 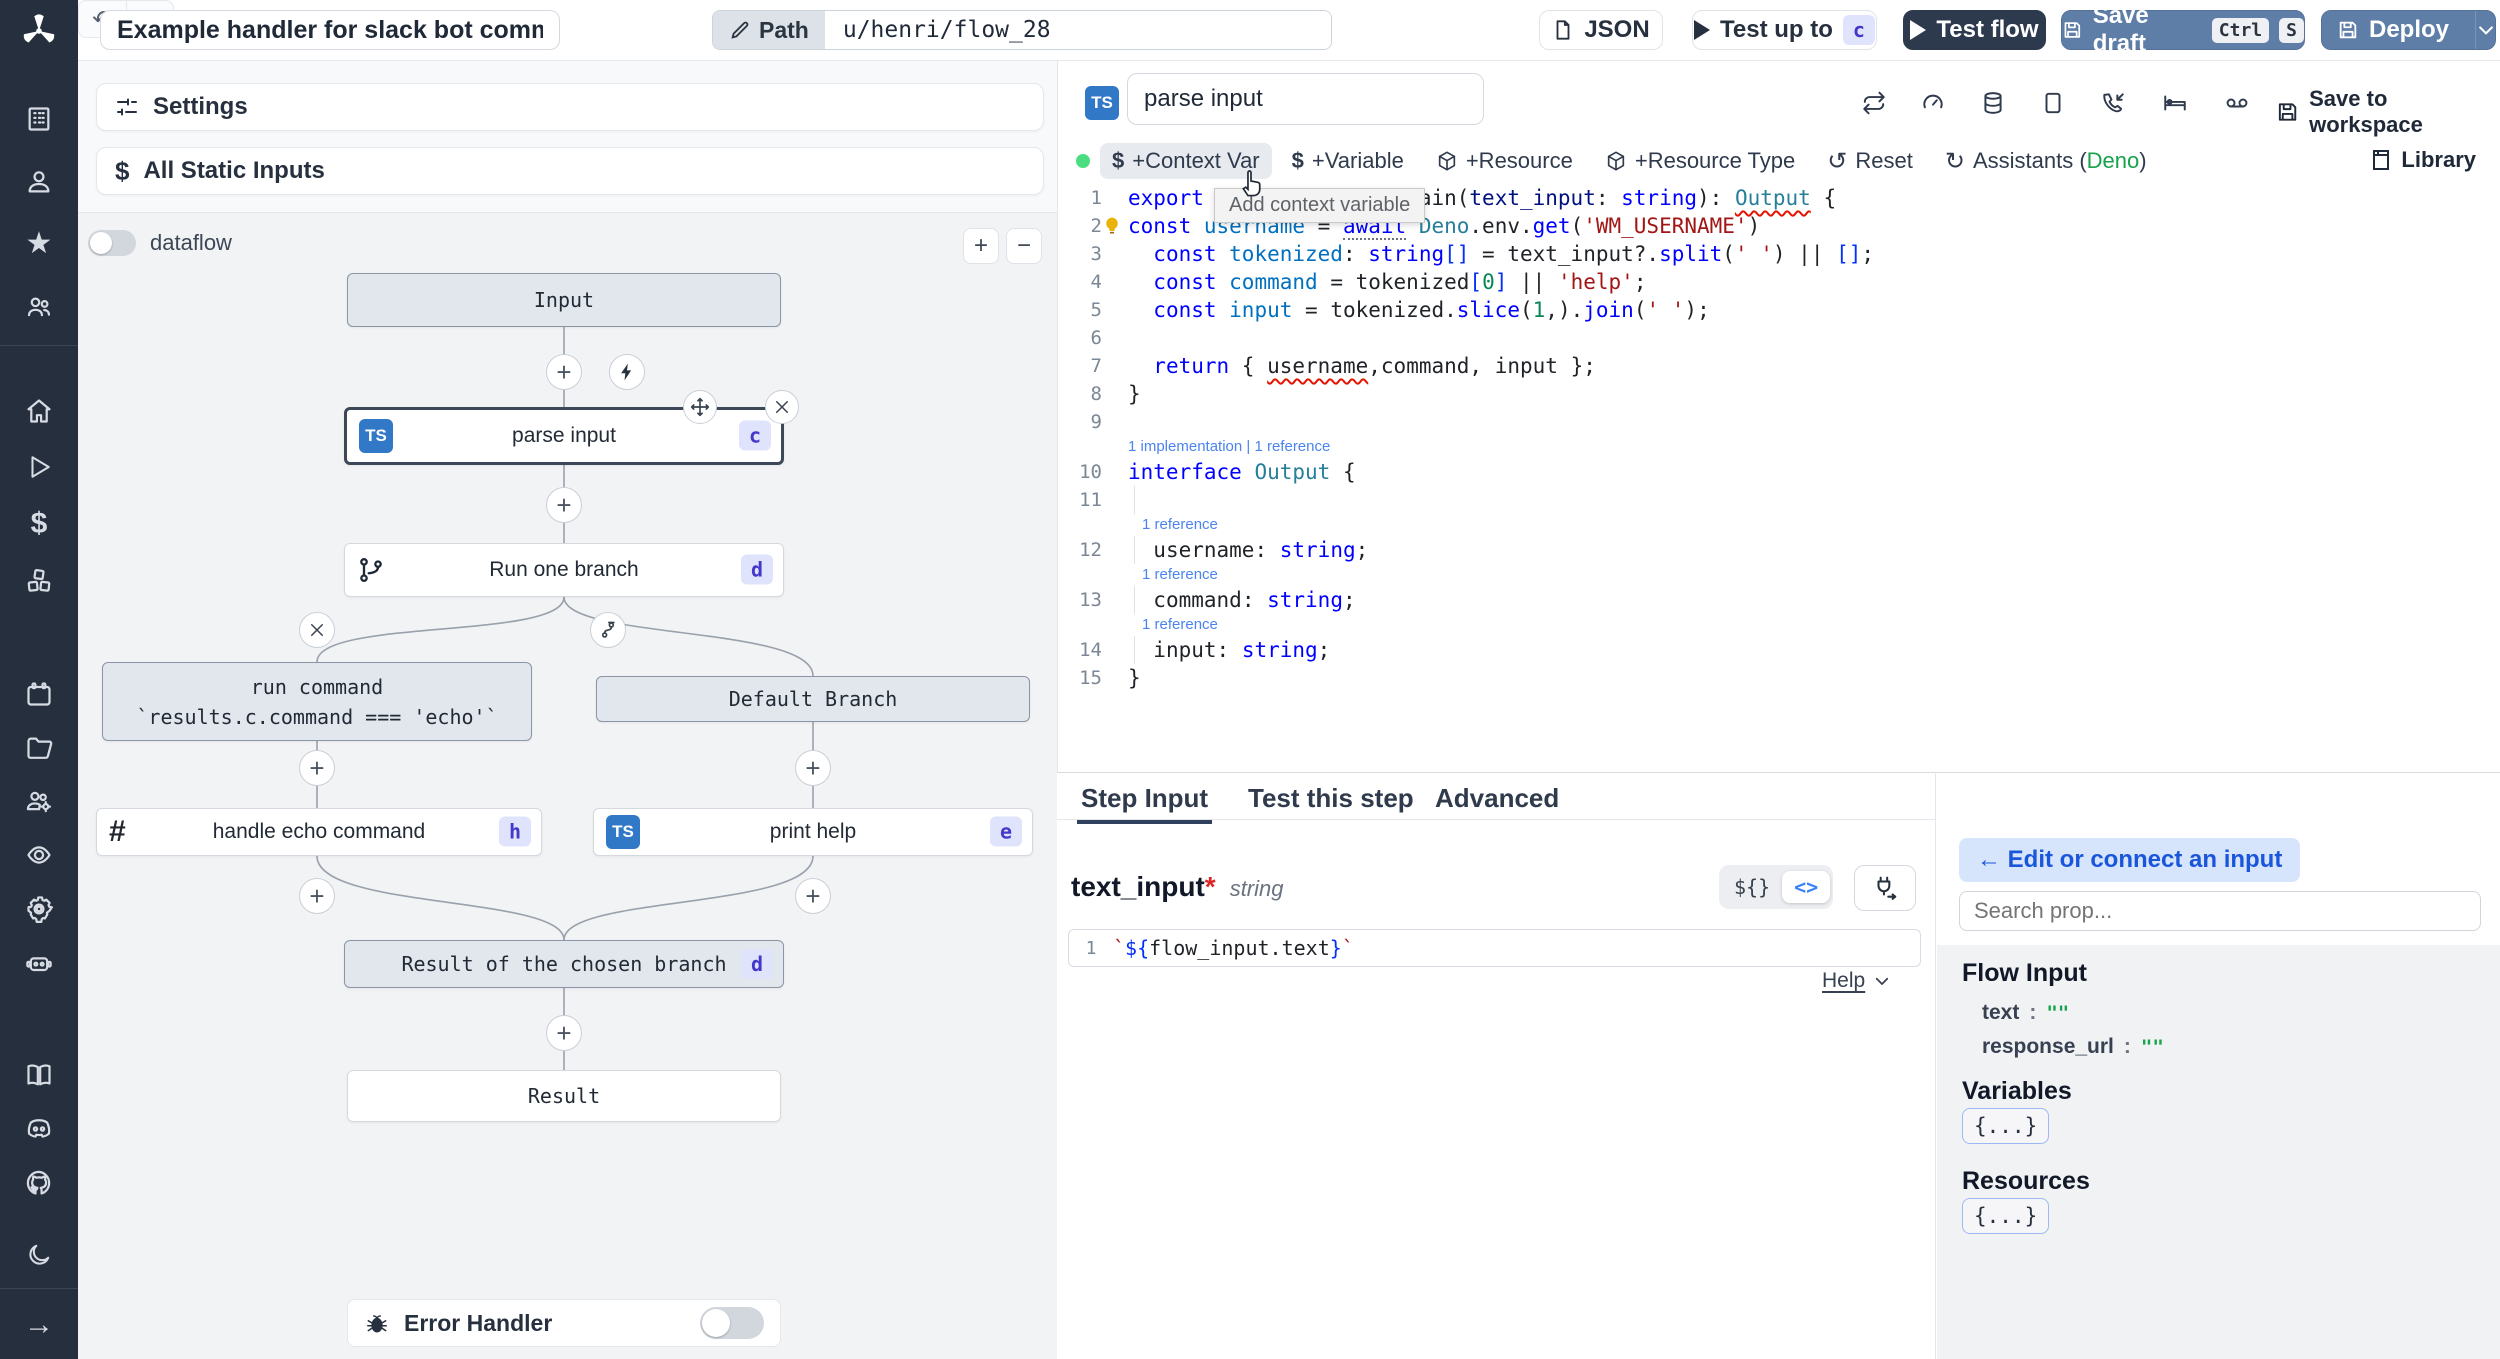 What do you see at coordinates (2393, 30) in the screenshot?
I see `deploy-main: Deploy` at bounding box center [2393, 30].